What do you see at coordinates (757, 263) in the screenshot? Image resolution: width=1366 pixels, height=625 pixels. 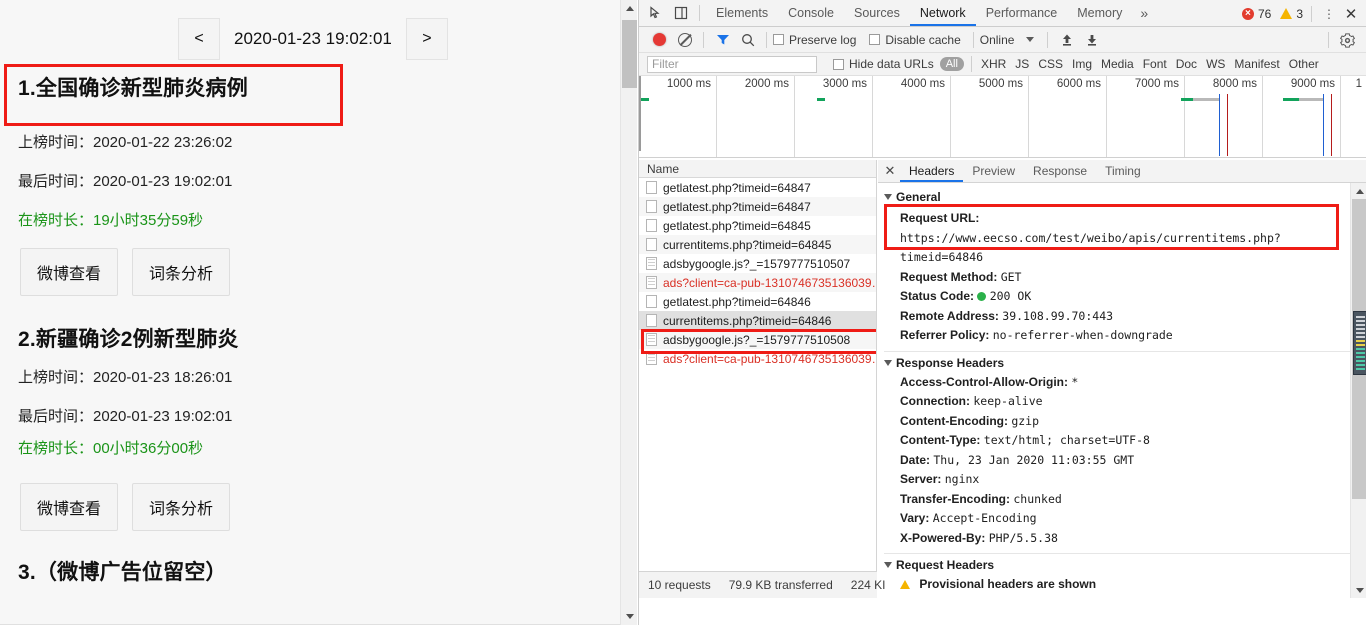 I see `table-row: adsbygoogle.js?_=1579777510507` at bounding box center [757, 263].